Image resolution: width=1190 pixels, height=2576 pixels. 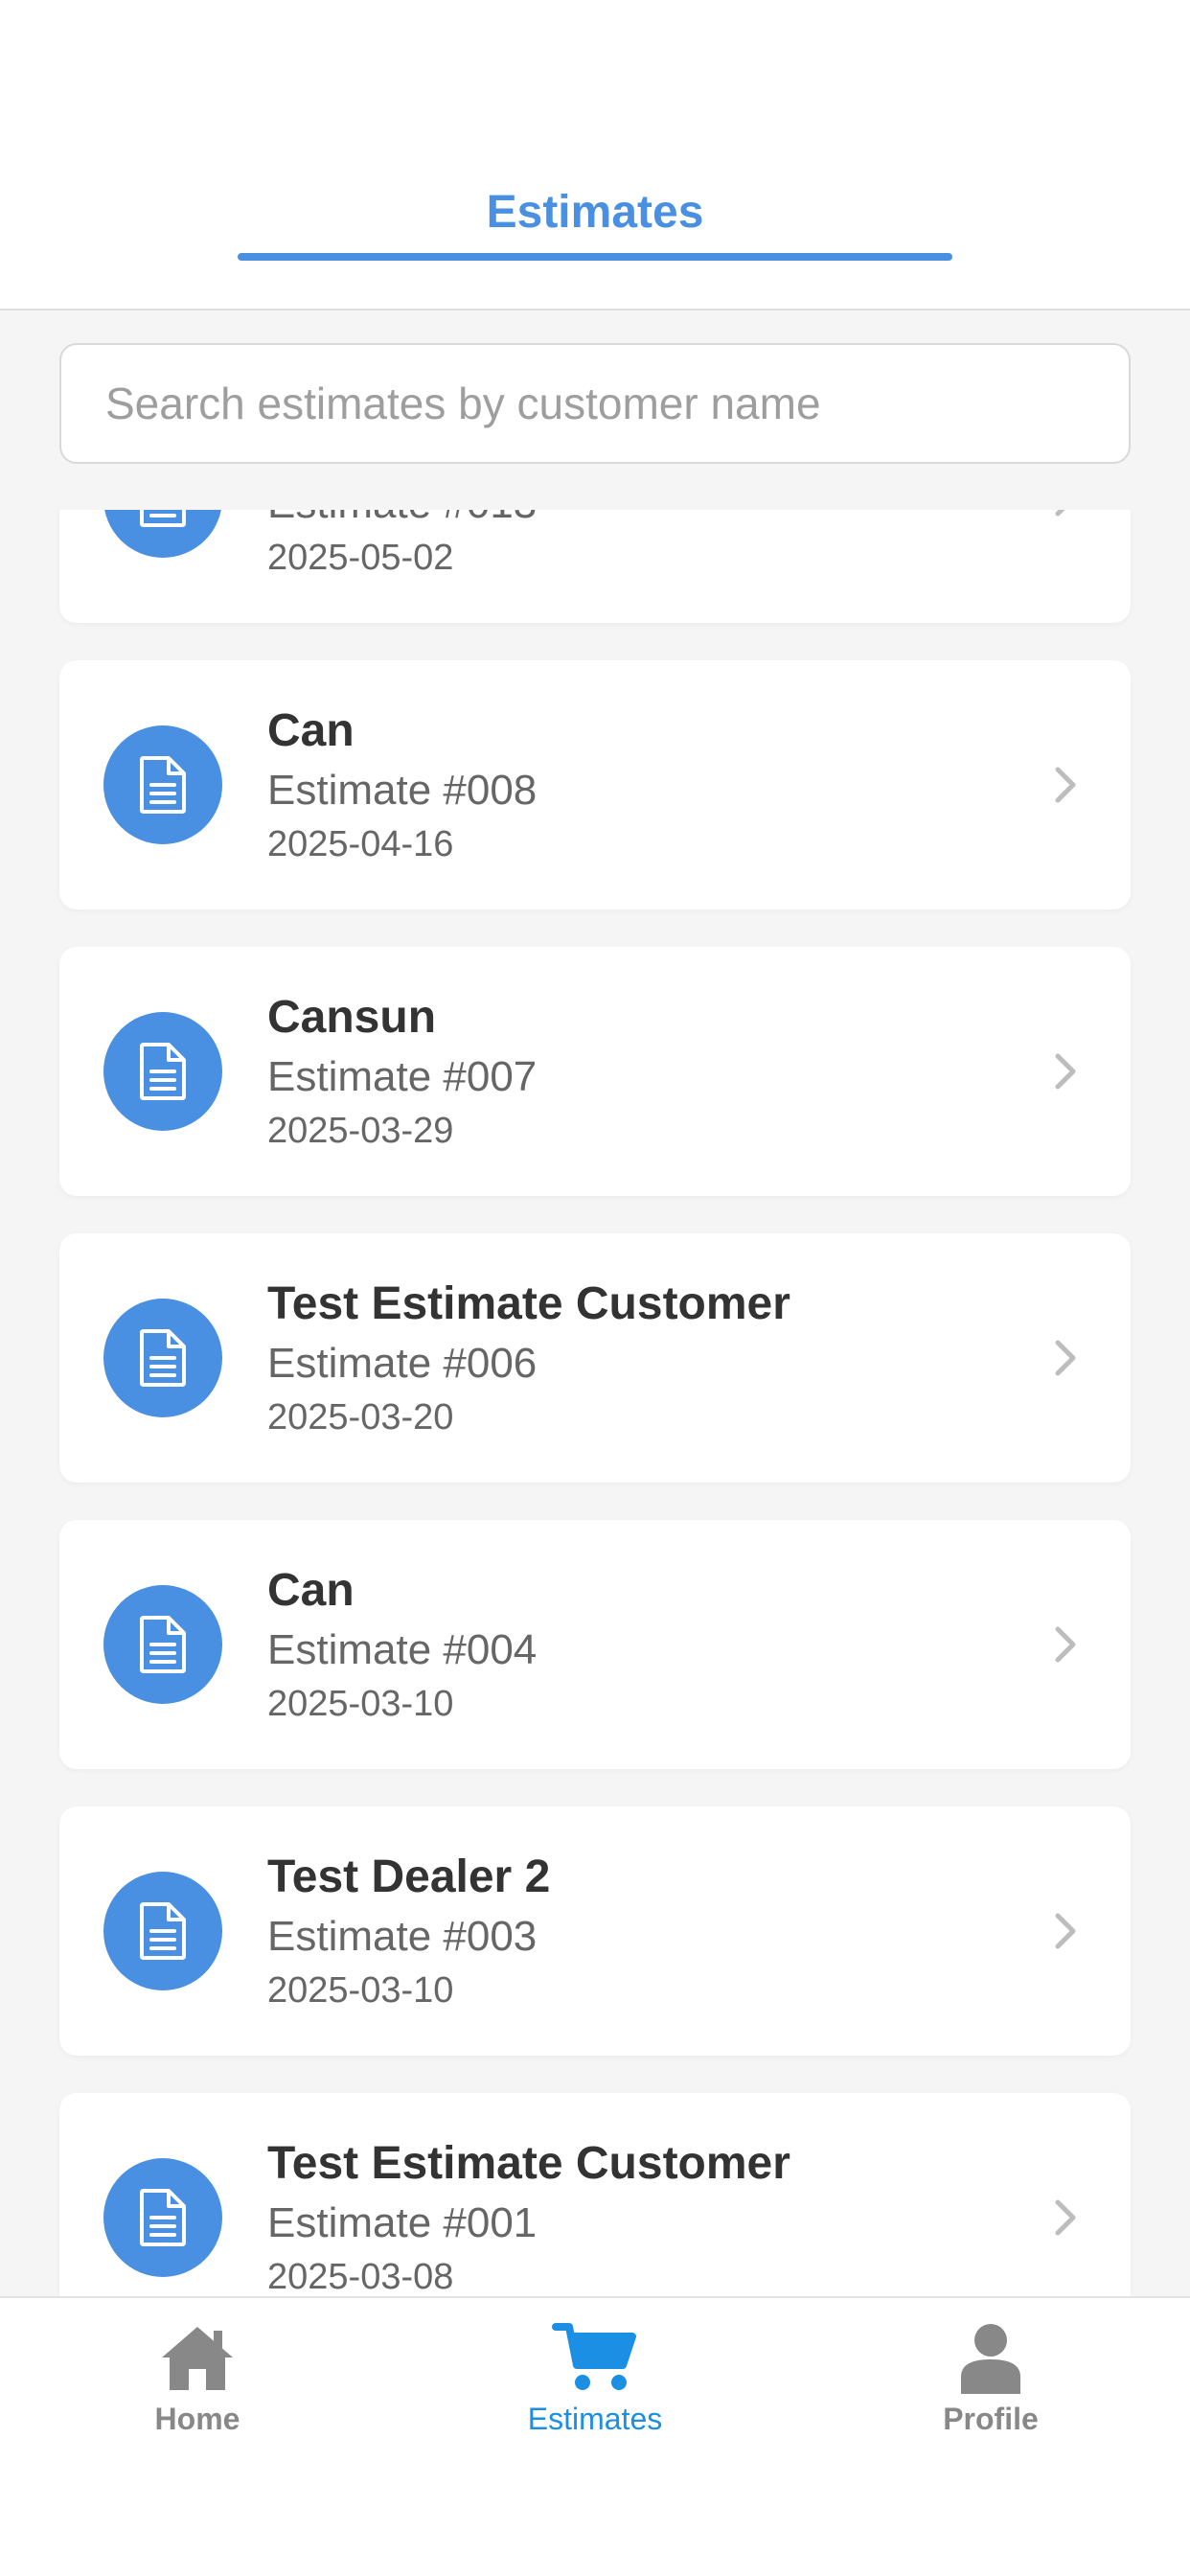 I want to click on estimate-card: Can Estimate #004 2025-03-10, so click(x=595, y=1644).